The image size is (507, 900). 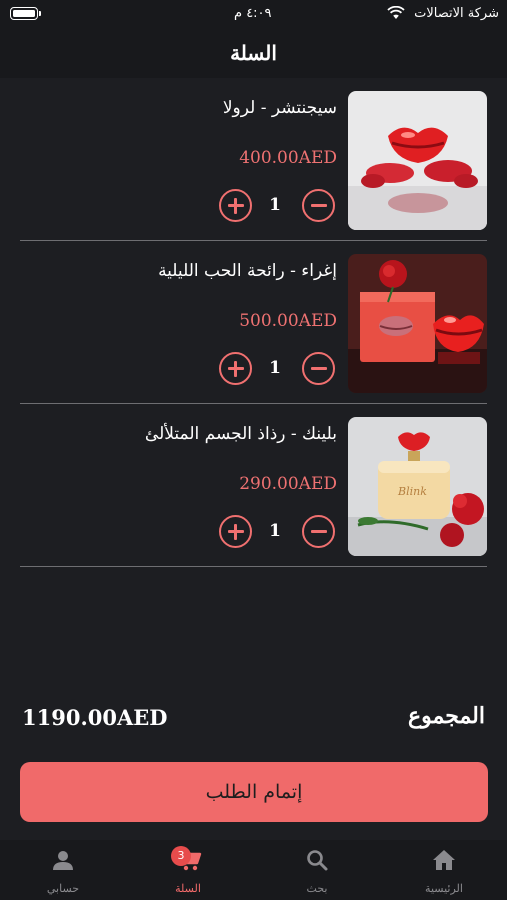 I want to click on tab-label: حسابي, so click(x=63, y=888).